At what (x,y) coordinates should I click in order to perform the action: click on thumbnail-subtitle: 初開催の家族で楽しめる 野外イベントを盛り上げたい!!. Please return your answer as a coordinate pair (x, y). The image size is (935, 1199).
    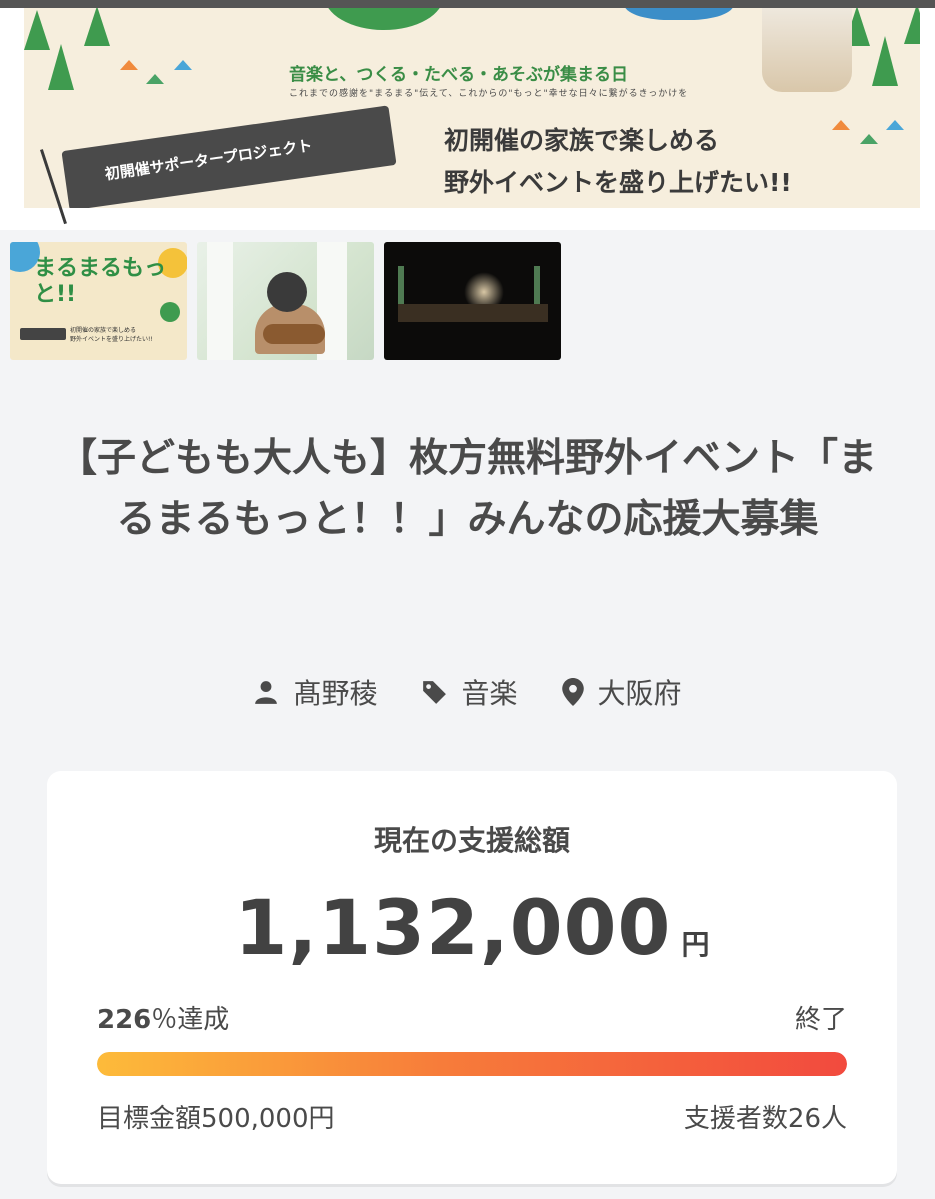
    Looking at the image, I should click on (111, 335).